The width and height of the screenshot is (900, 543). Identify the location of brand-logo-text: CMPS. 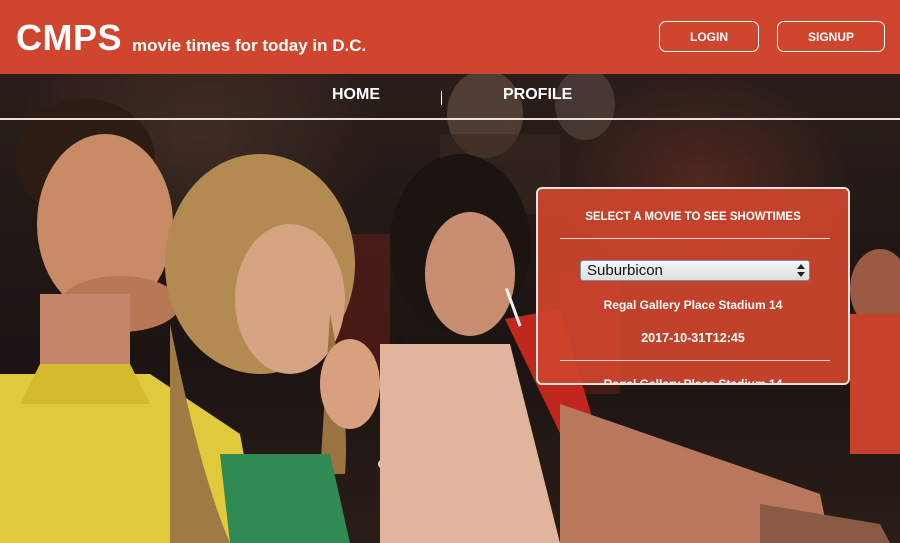
(69, 38).